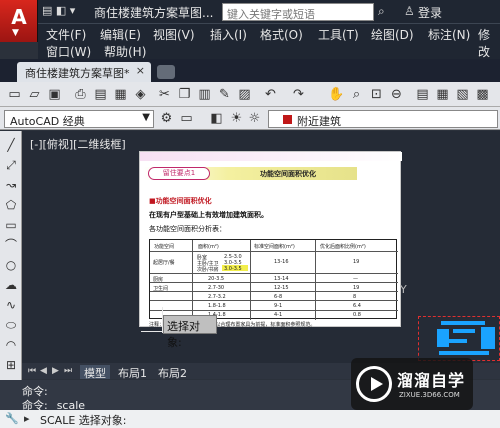 The height and width of the screenshot is (428, 500). Describe the element at coordinates (270, 94) in the screenshot. I see `undo-icon: ↶` at that location.